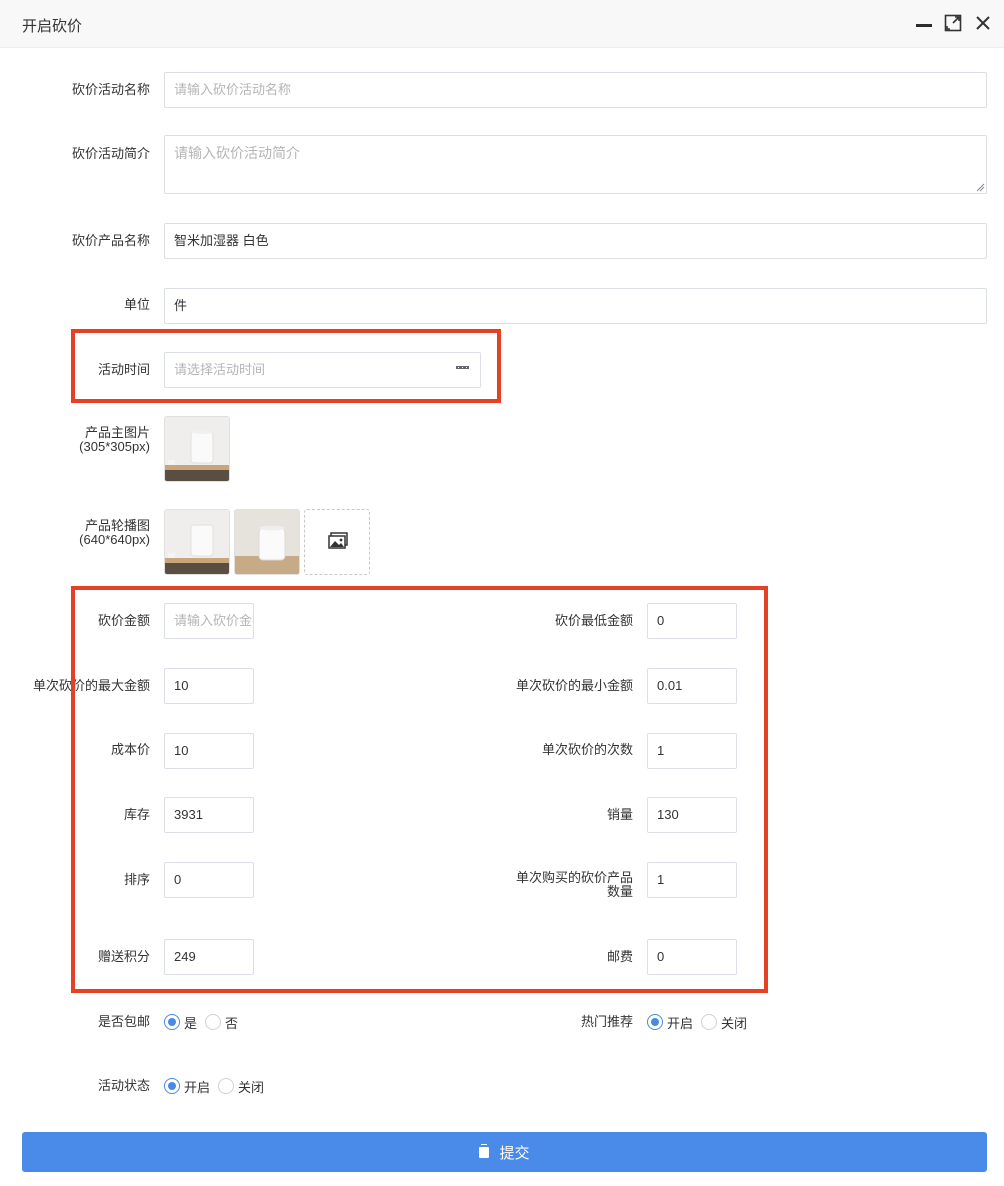  What do you see at coordinates (980, 187) in the screenshot?
I see `resize-grip-icon` at bounding box center [980, 187].